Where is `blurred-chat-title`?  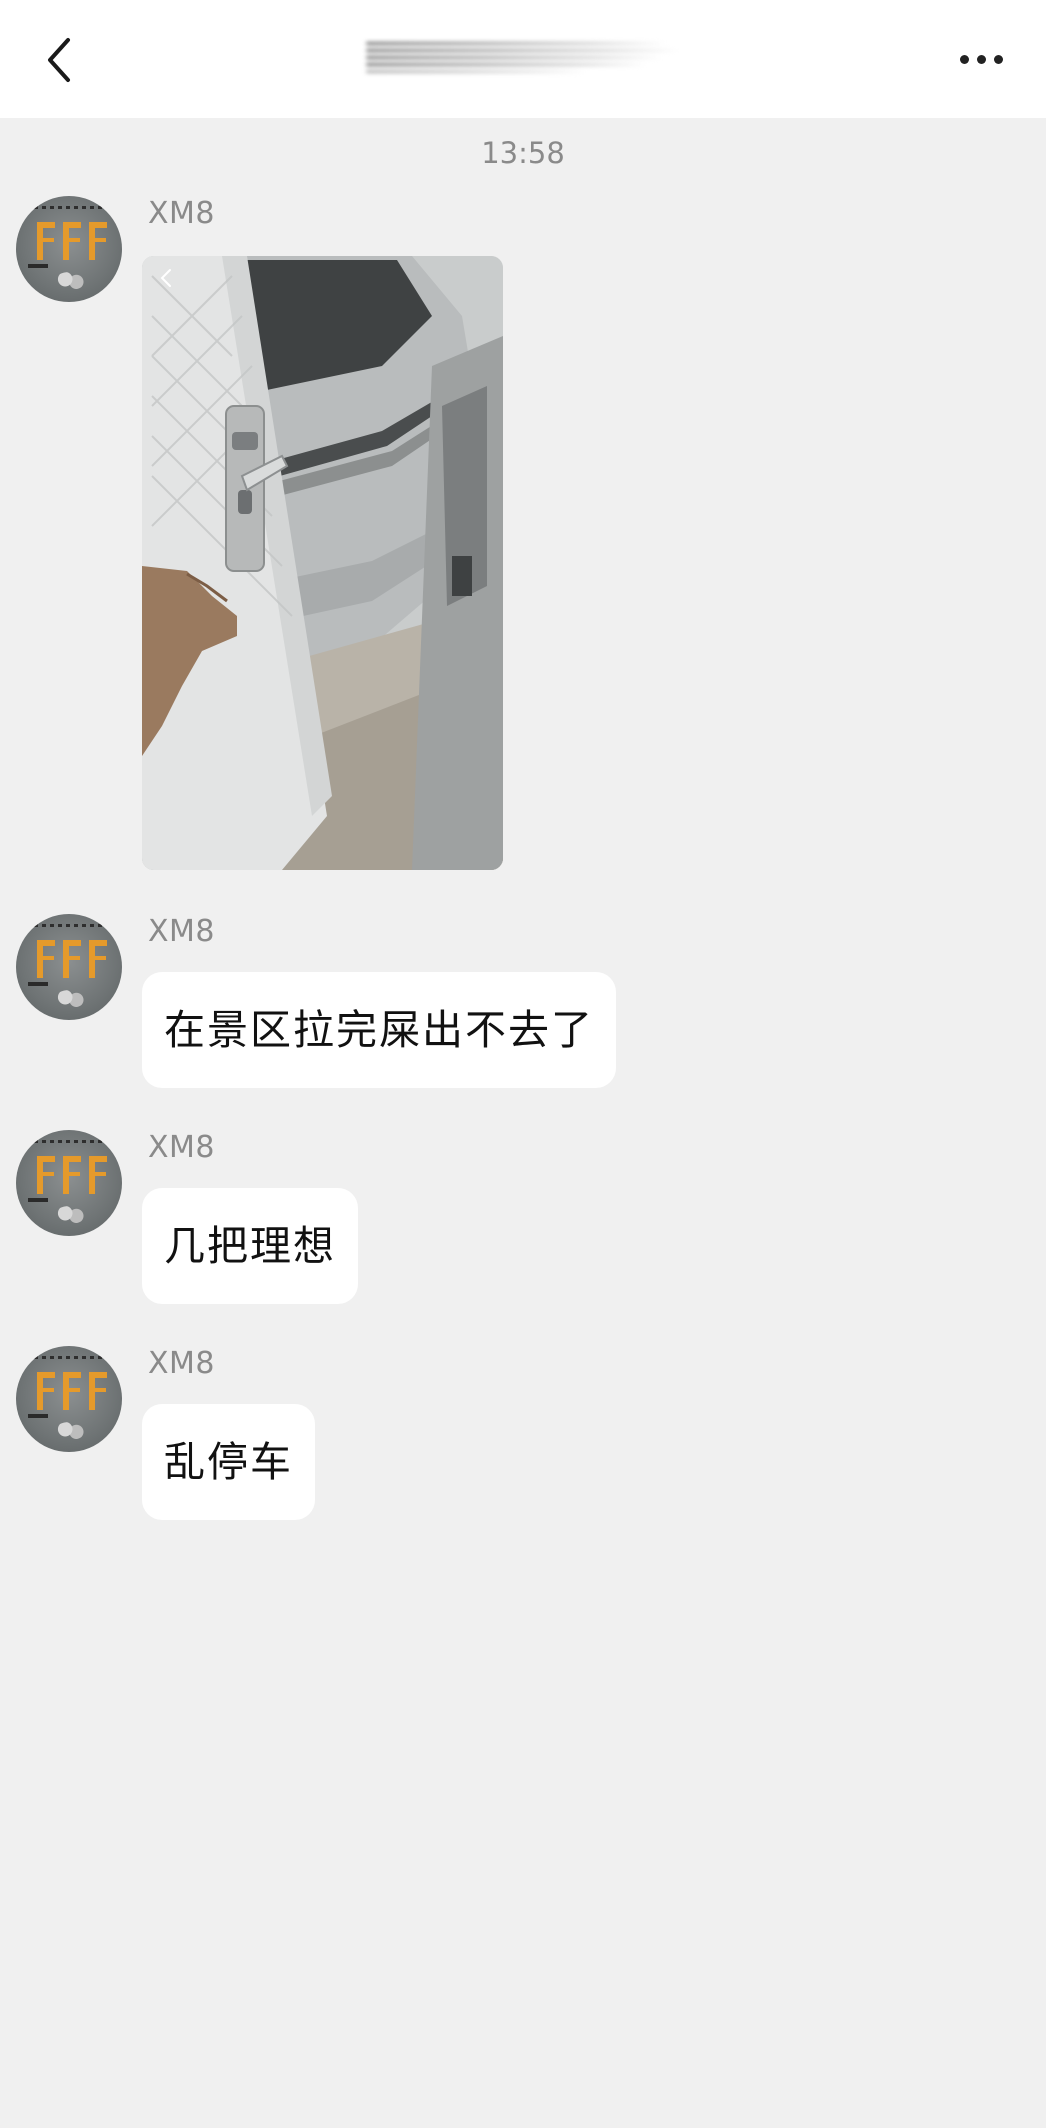
blurred-chat-title is located at coordinates (523, 60).